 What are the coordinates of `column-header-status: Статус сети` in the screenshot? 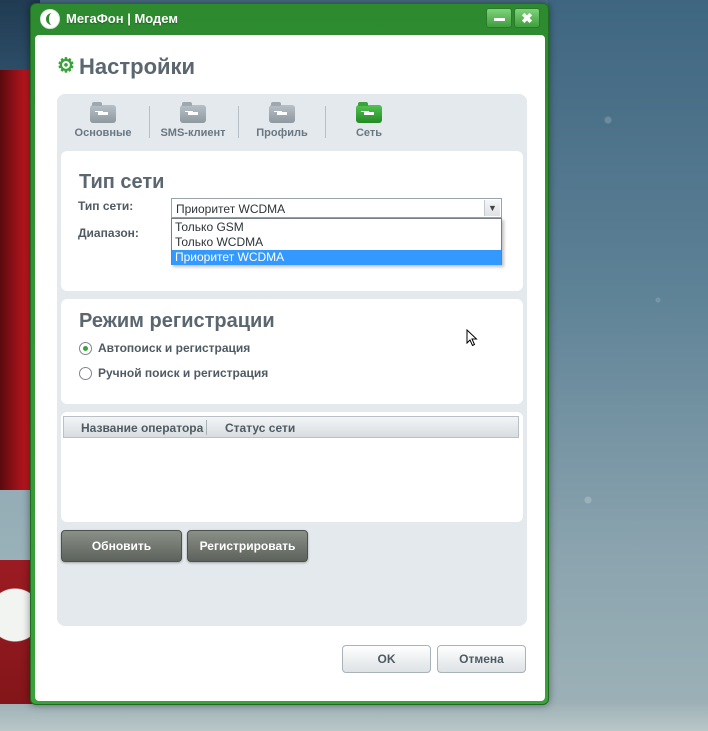 It's located at (260, 428).